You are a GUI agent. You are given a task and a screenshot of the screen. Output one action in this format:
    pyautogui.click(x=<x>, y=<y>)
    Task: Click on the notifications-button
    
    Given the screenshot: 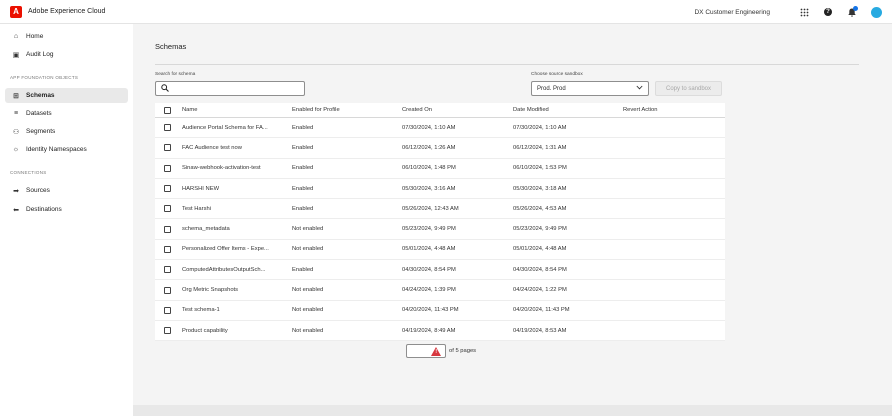 What is the action you would take?
    pyautogui.click(x=852, y=12)
    